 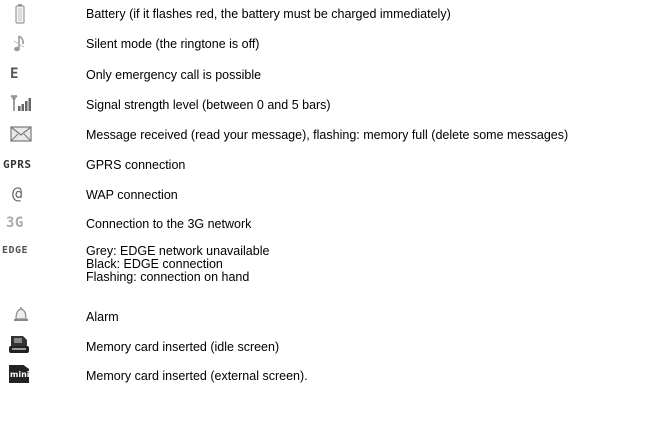 What do you see at coordinates (136, 165) in the screenshot?
I see `legend-description: GPRS connection` at bounding box center [136, 165].